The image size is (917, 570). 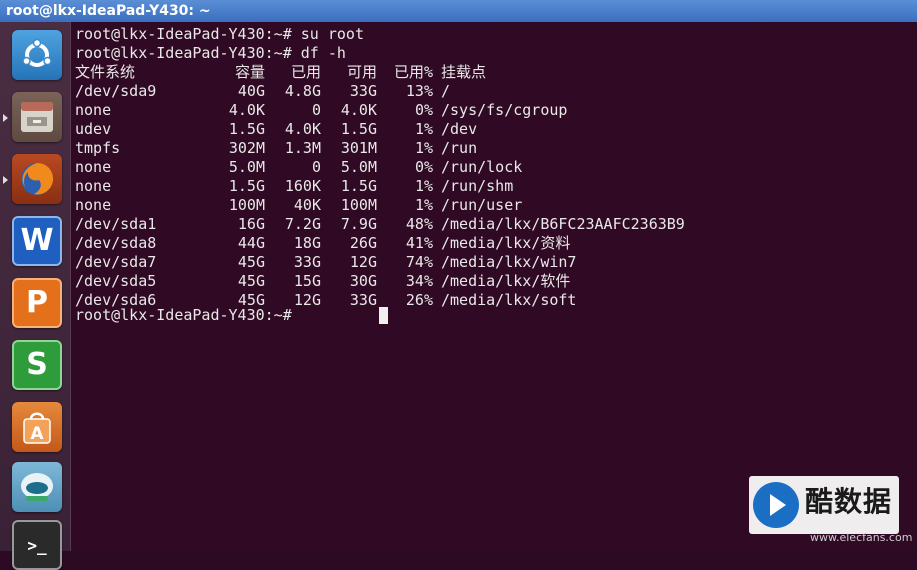 What do you see at coordinates (861, 537) in the screenshot?
I see `watermark-url: www.elecfans.com` at bounding box center [861, 537].